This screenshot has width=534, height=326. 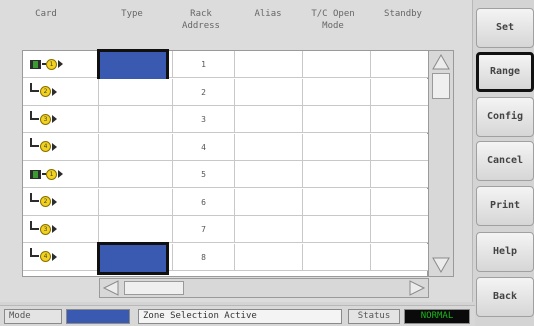 What do you see at coordinates (441, 86) in the screenshot?
I see `vertical-scroll-thumb` at bounding box center [441, 86].